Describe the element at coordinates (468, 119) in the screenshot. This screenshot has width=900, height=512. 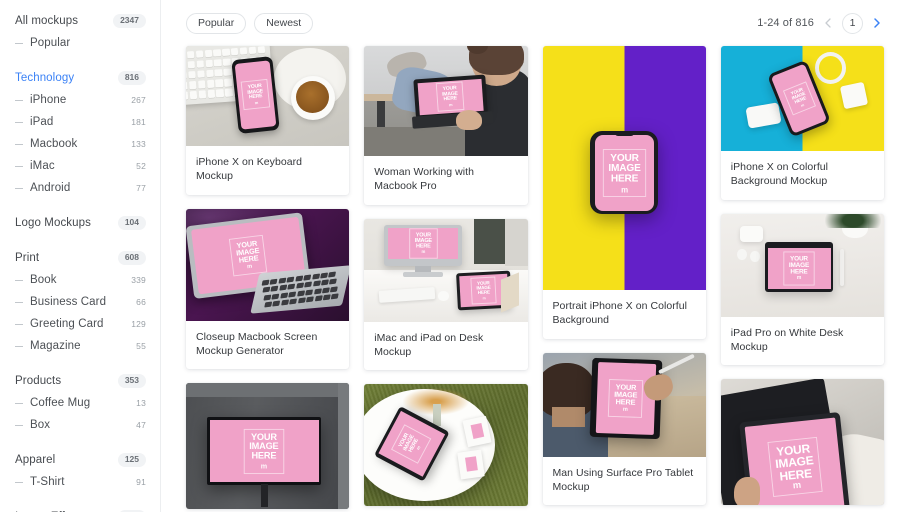
I see `hand` at that location.